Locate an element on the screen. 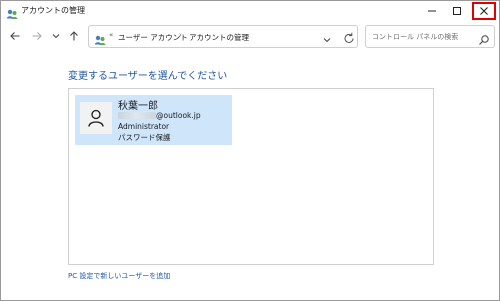  email-redaction is located at coordinates (137, 115).